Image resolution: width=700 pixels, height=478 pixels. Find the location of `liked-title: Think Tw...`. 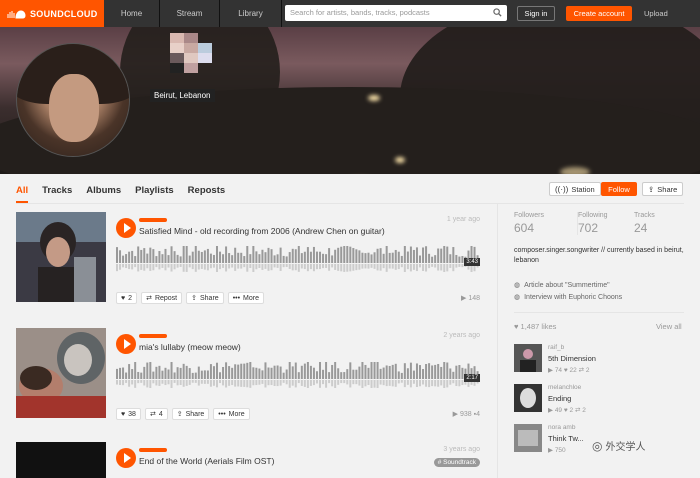

liked-title: Think Tw... is located at coordinates (566, 438).